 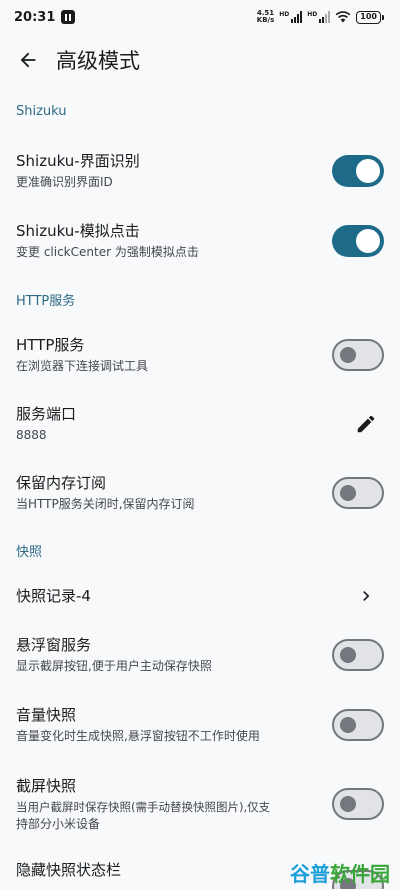 I want to click on arrow-back-icon, so click(x=28, y=60).